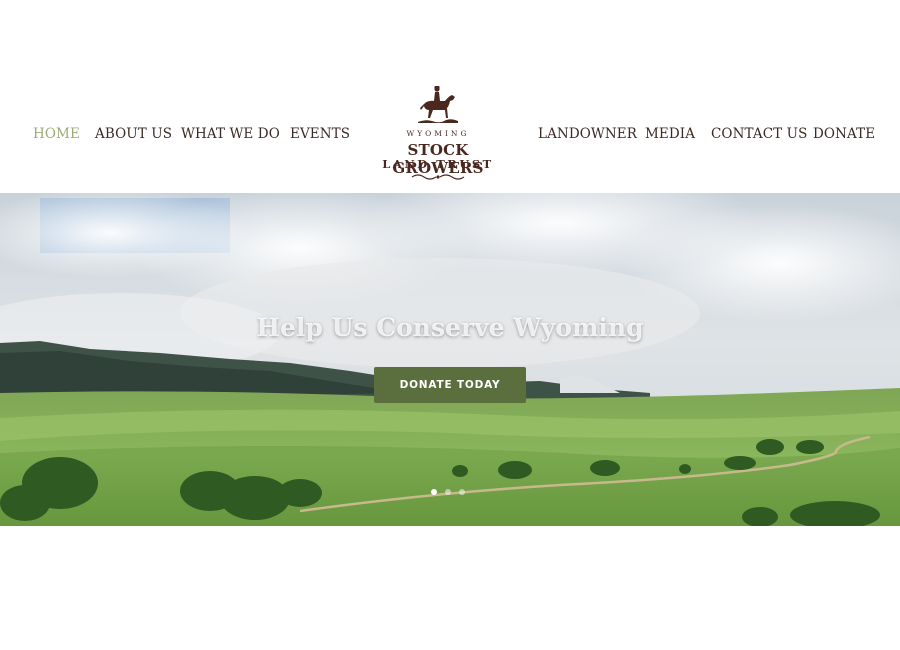  What do you see at coordinates (450, 327) in the screenshot?
I see `hero-title: Help Us Conserve Wyoming` at bounding box center [450, 327].